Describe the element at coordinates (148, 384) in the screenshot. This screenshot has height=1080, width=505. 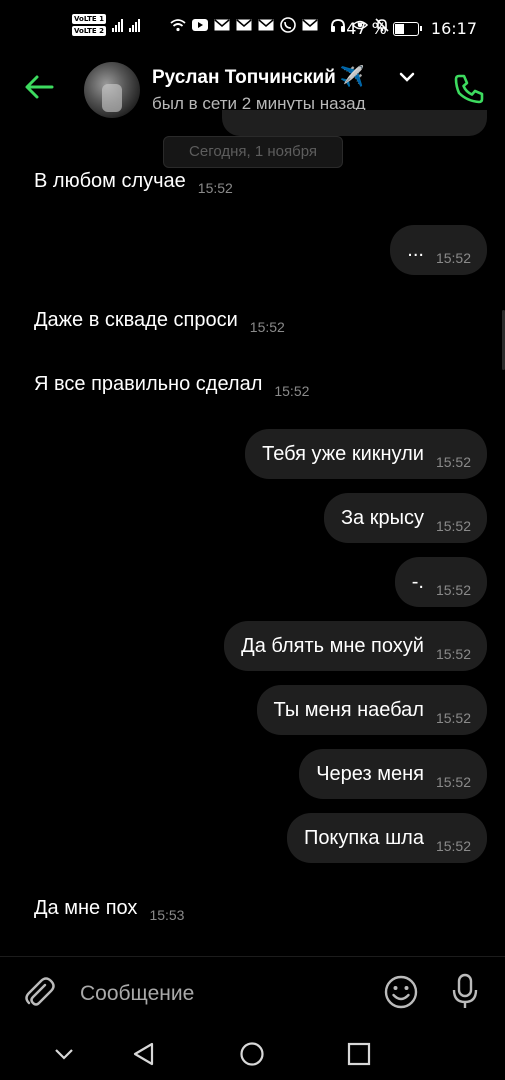
I see `message-text: Я все правильно сделал` at that location.